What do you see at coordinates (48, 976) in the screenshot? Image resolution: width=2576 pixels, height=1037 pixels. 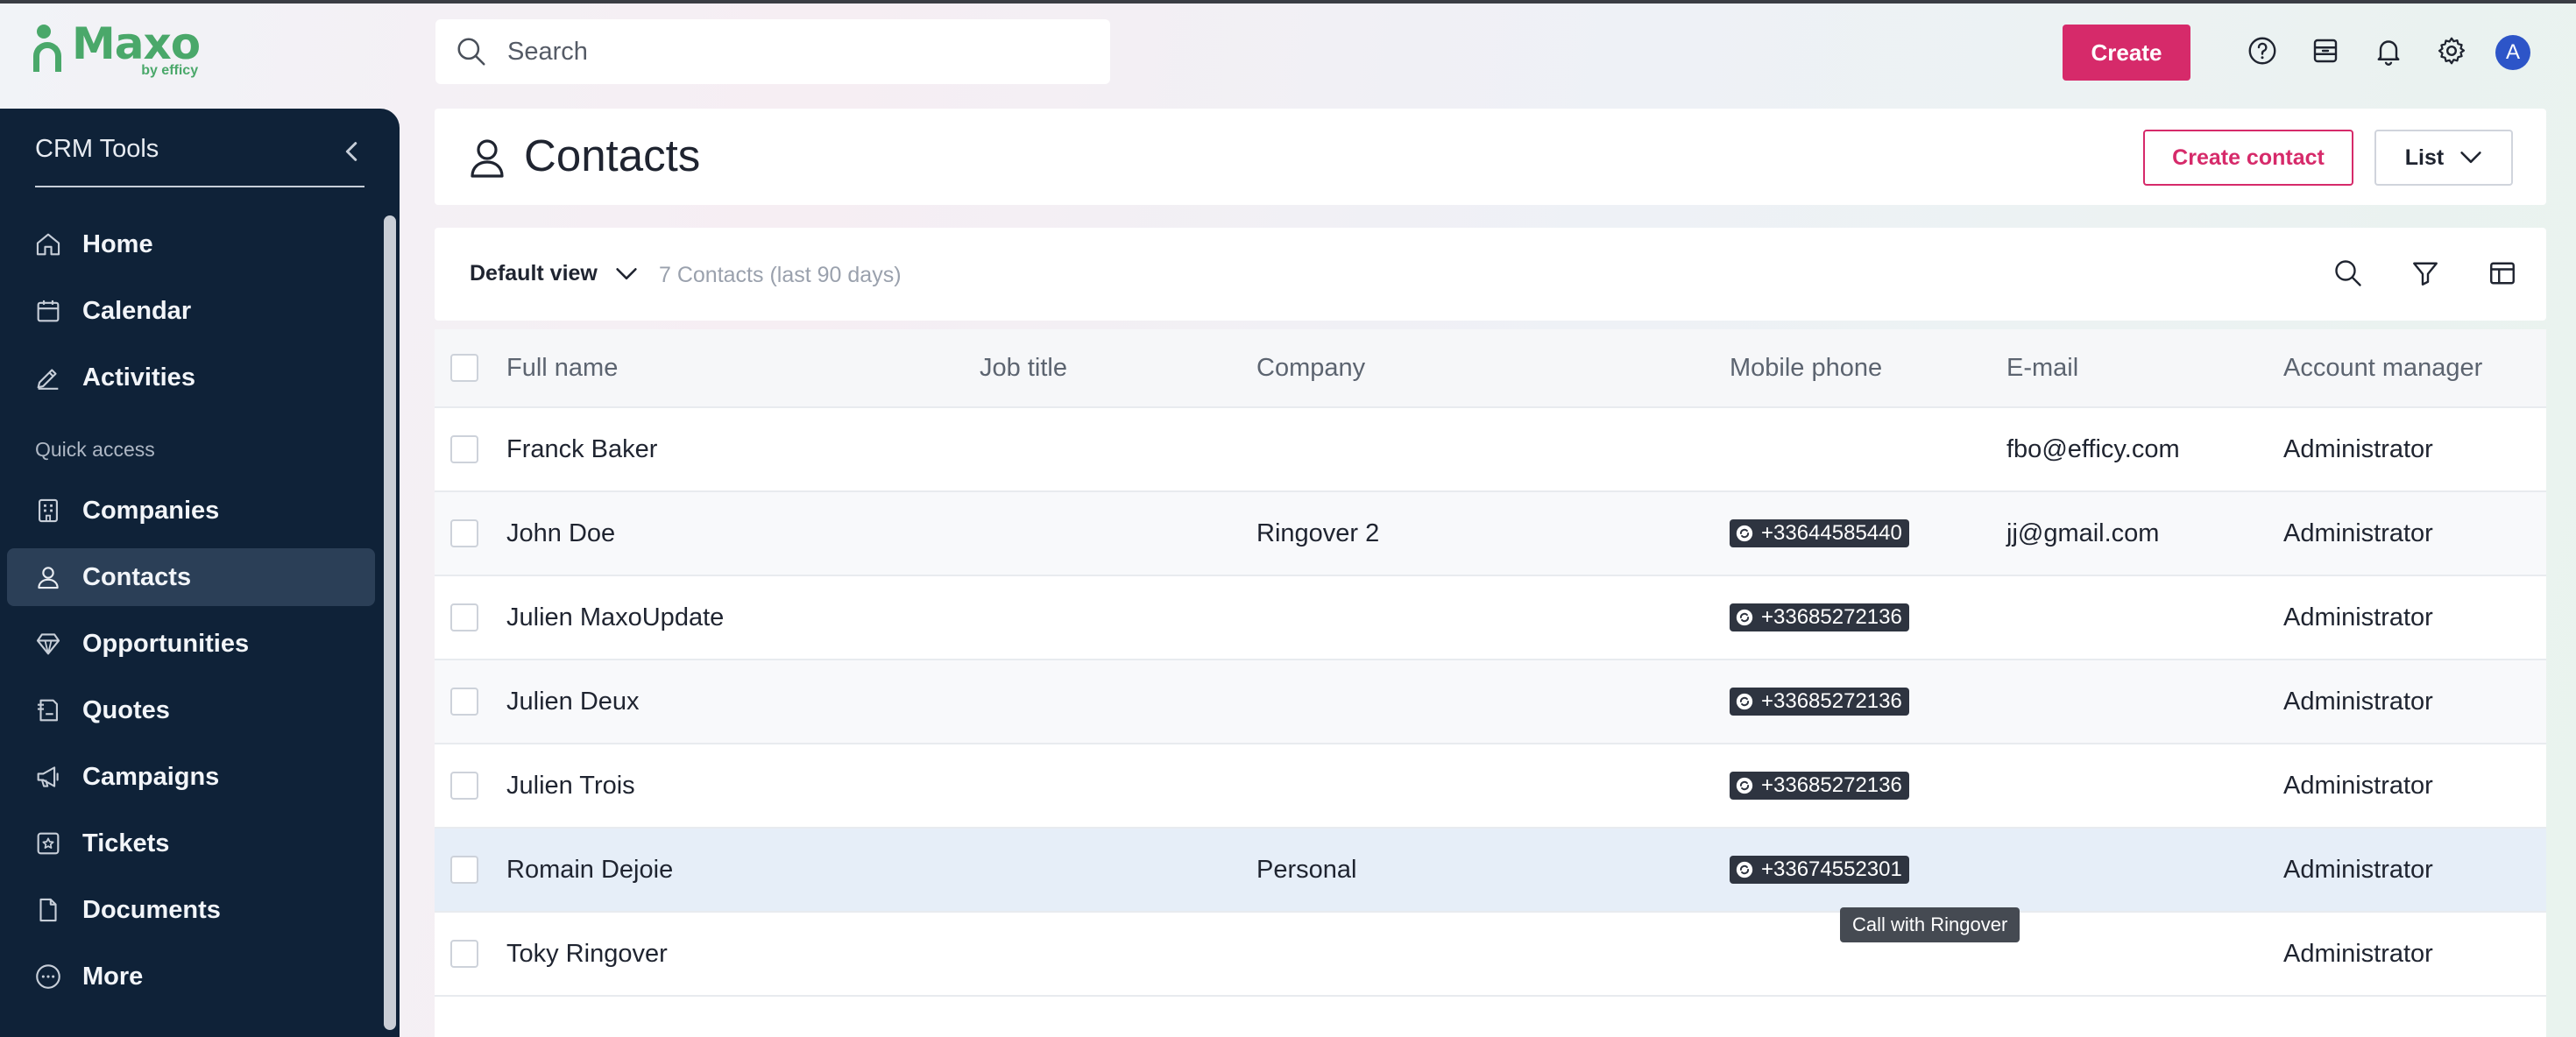 I see `more-icon` at bounding box center [48, 976].